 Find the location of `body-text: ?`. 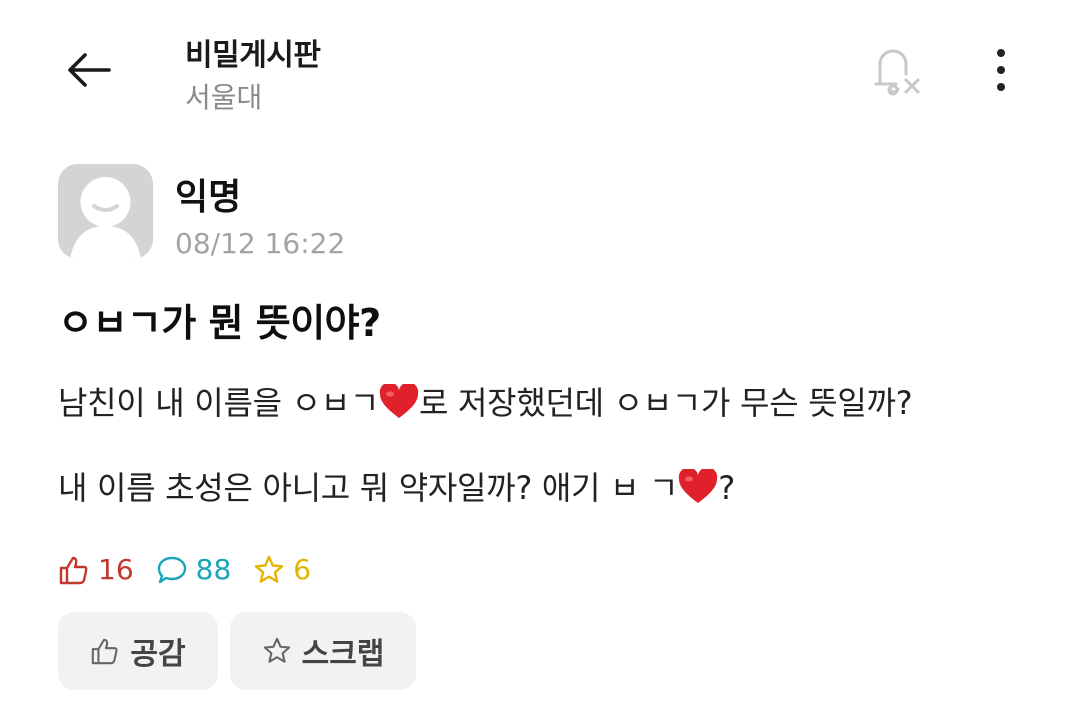

body-text: ? is located at coordinates (726, 488).